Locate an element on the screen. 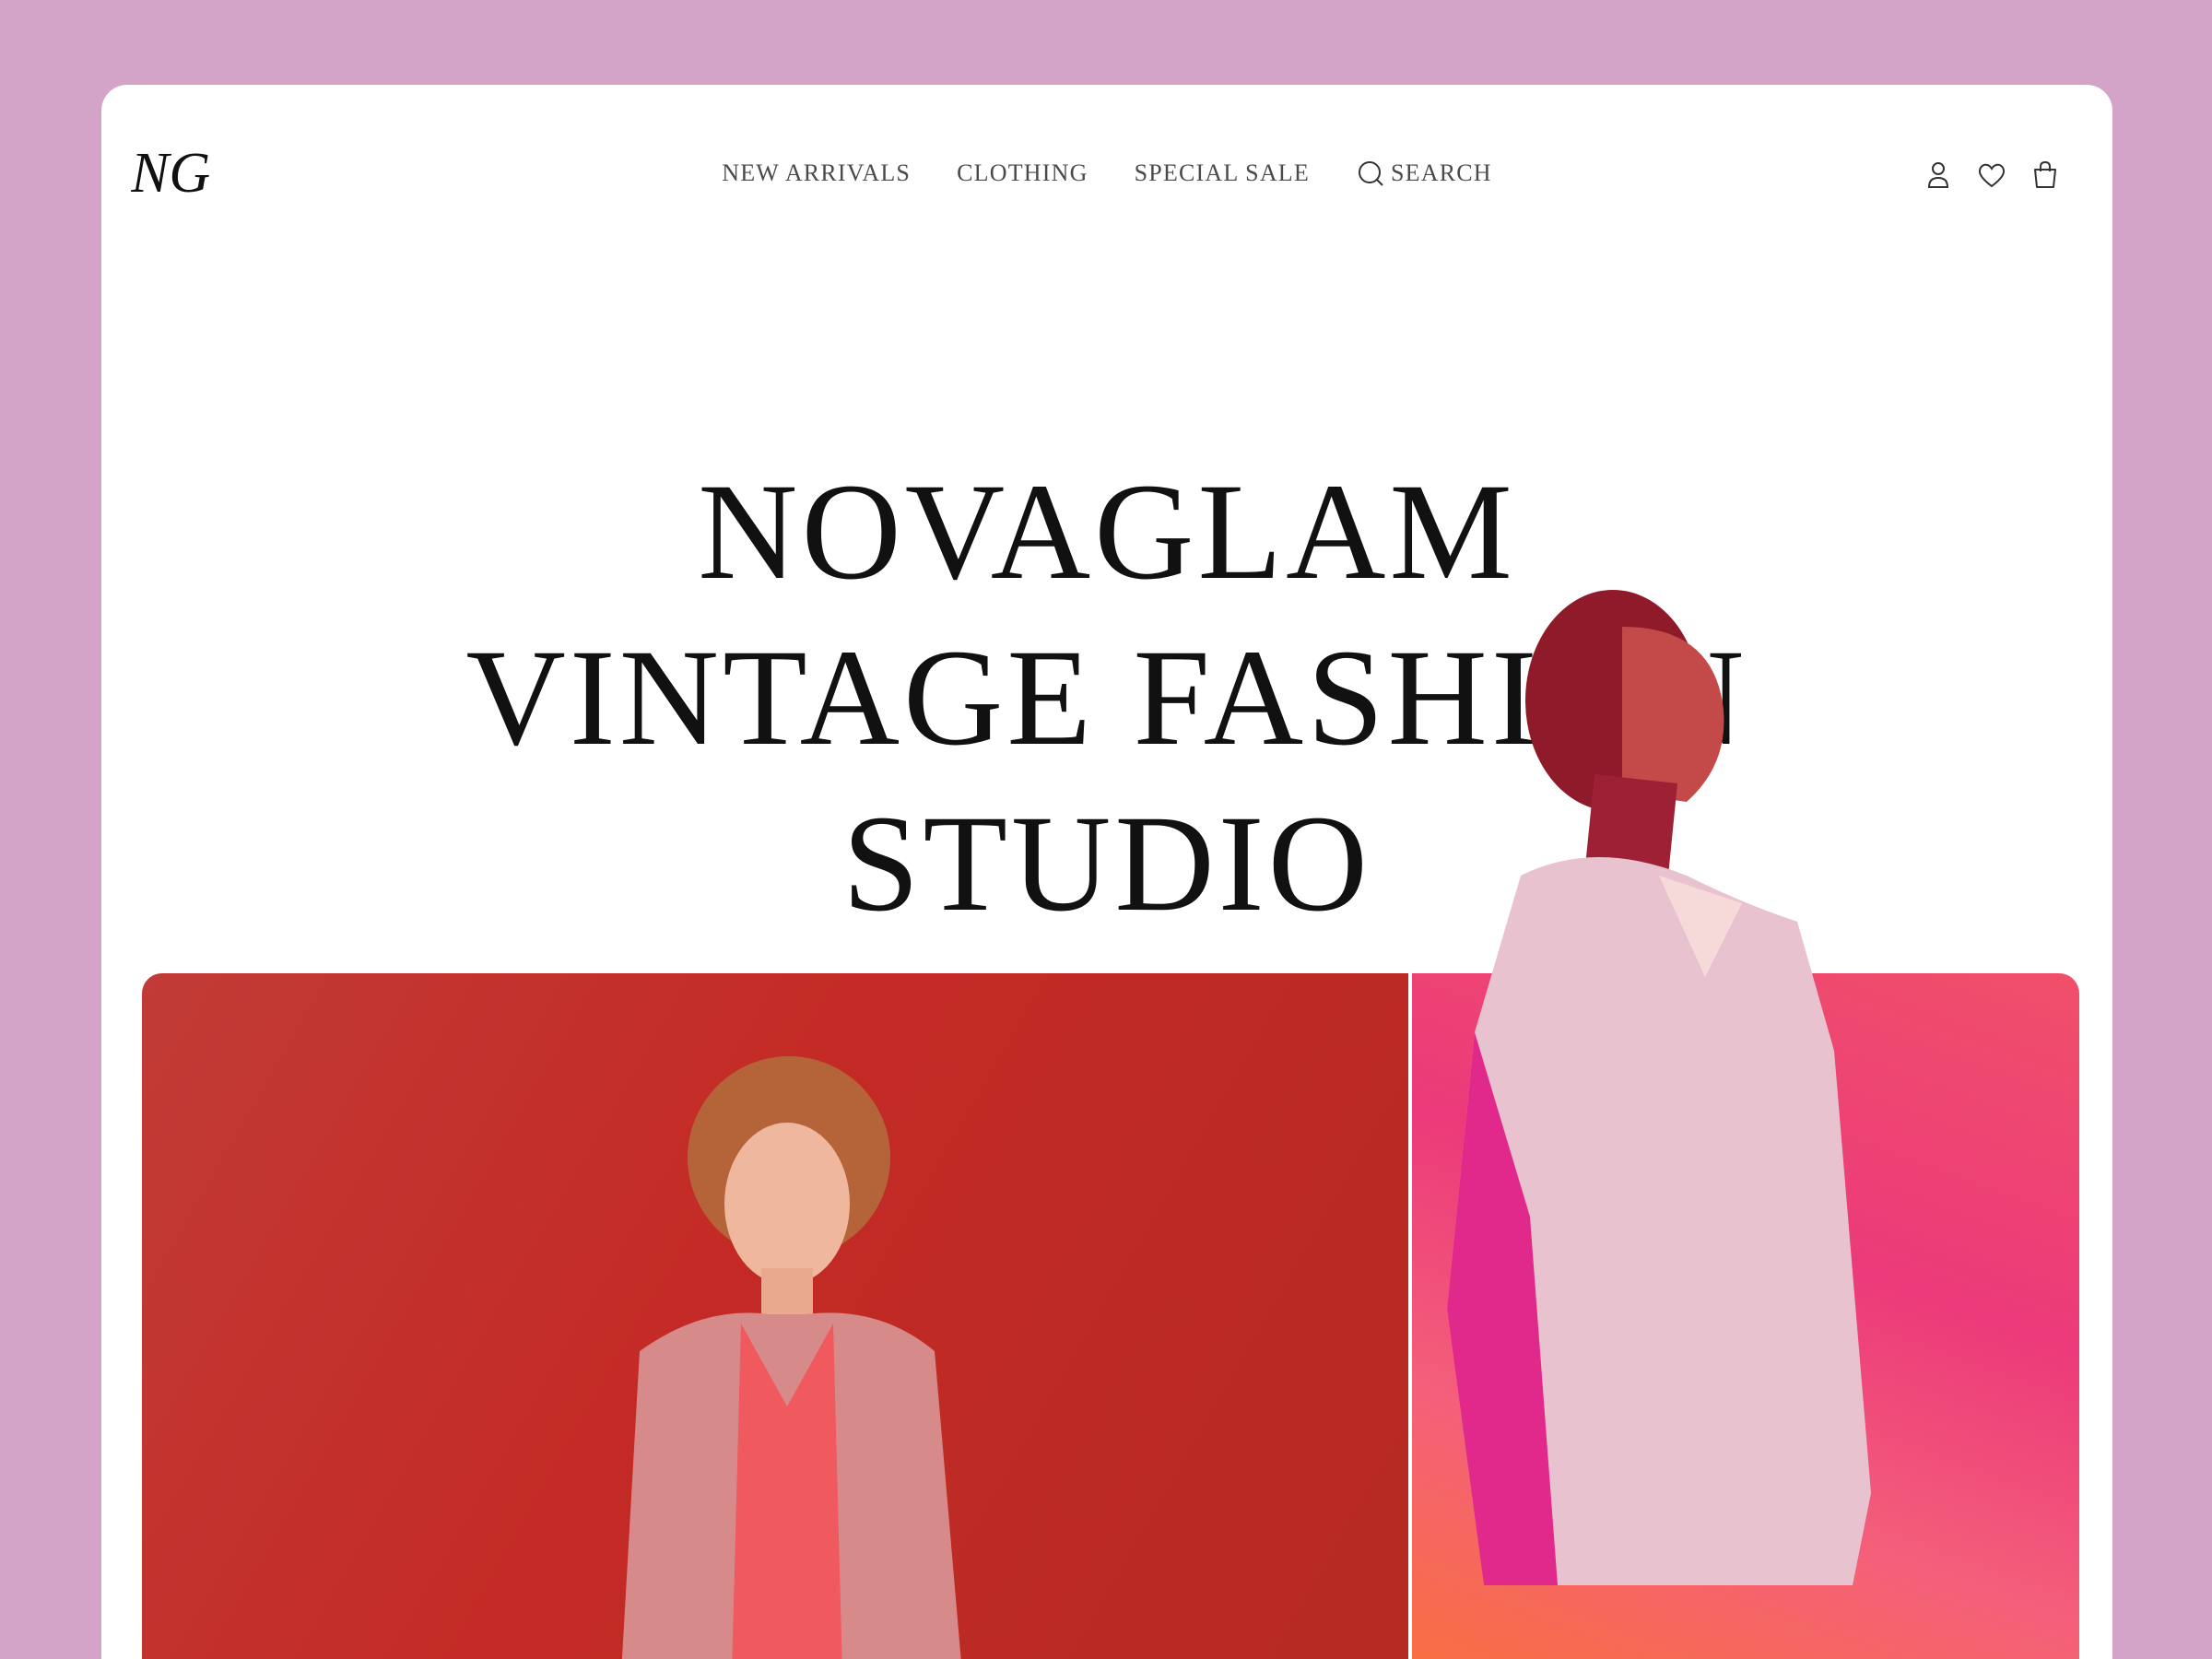  heart-icon is located at coordinates (1992, 175).